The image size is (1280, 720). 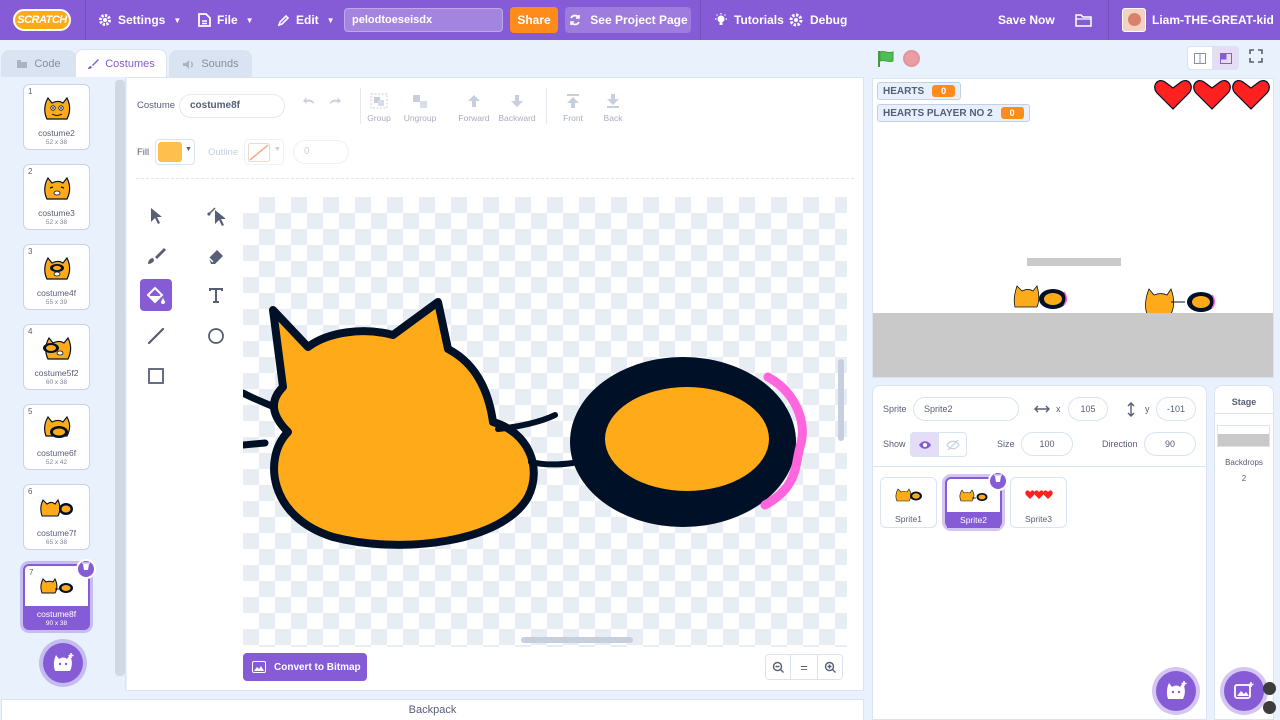 I want to click on select-tool, so click(x=156, y=216).